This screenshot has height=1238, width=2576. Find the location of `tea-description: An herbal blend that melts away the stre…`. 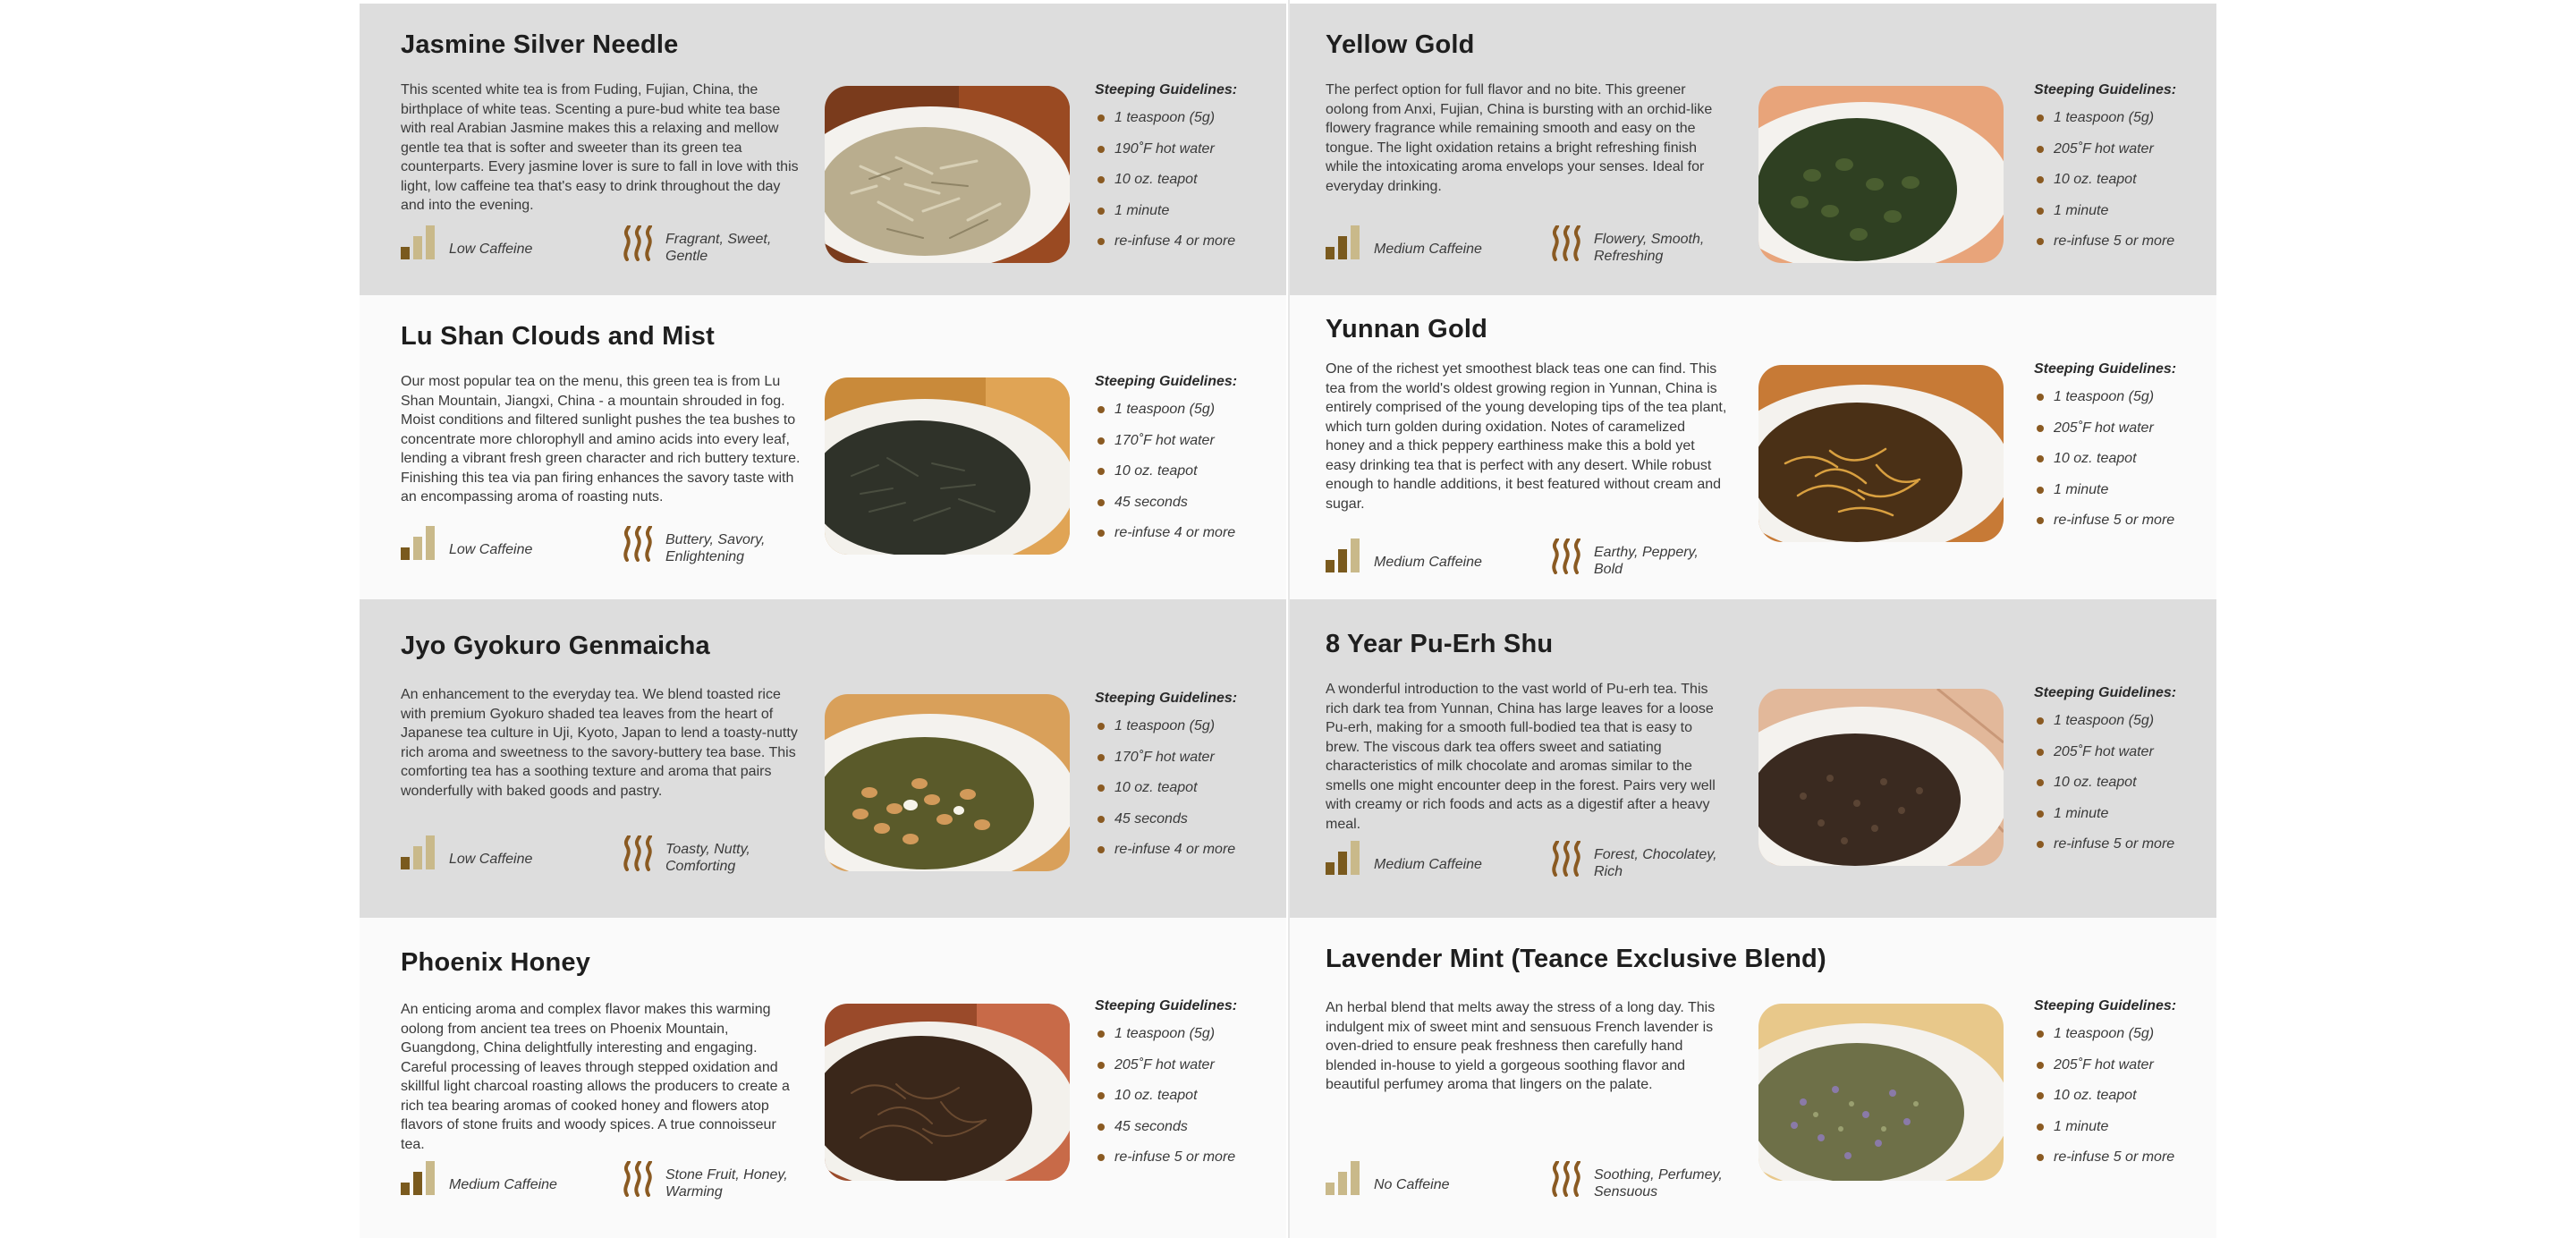

tea-description: An herbal blend that melts away the stre… is located at coordinates (1521, 1046).